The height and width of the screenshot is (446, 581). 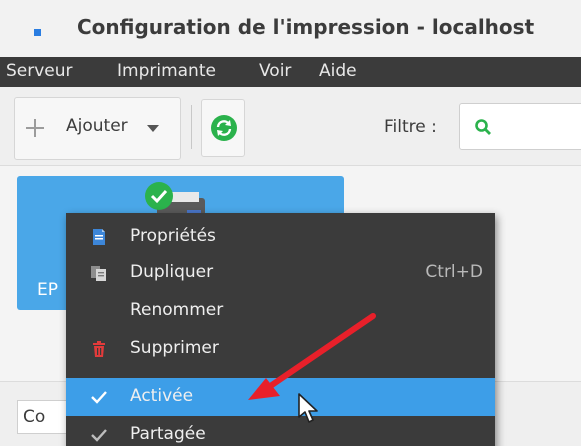 I want to click on menu-imprimante: Imprimante, so click(x=166, y=71).